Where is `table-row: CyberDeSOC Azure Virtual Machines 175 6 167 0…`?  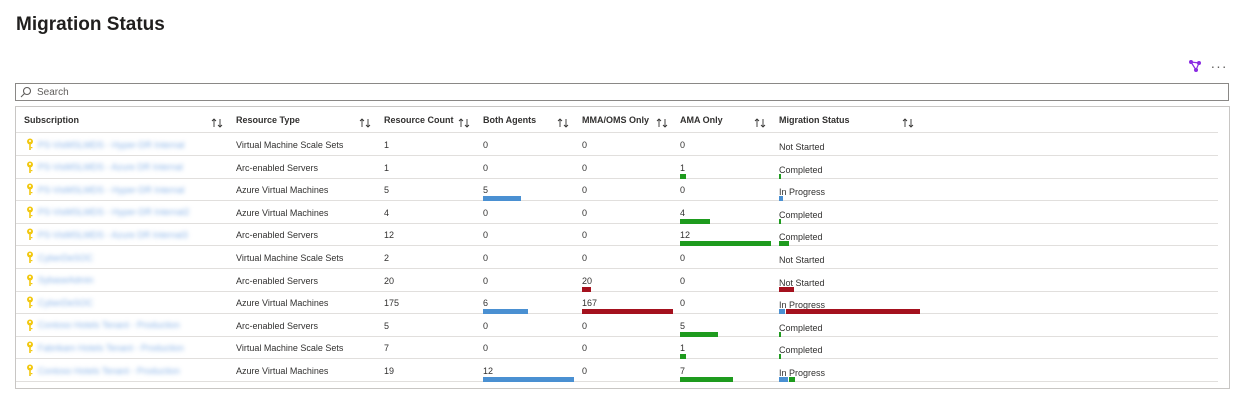 table-row: CyberDeSOC Azure Virtual Machines 175 6 167 0… is located at coordinates (617, 303).